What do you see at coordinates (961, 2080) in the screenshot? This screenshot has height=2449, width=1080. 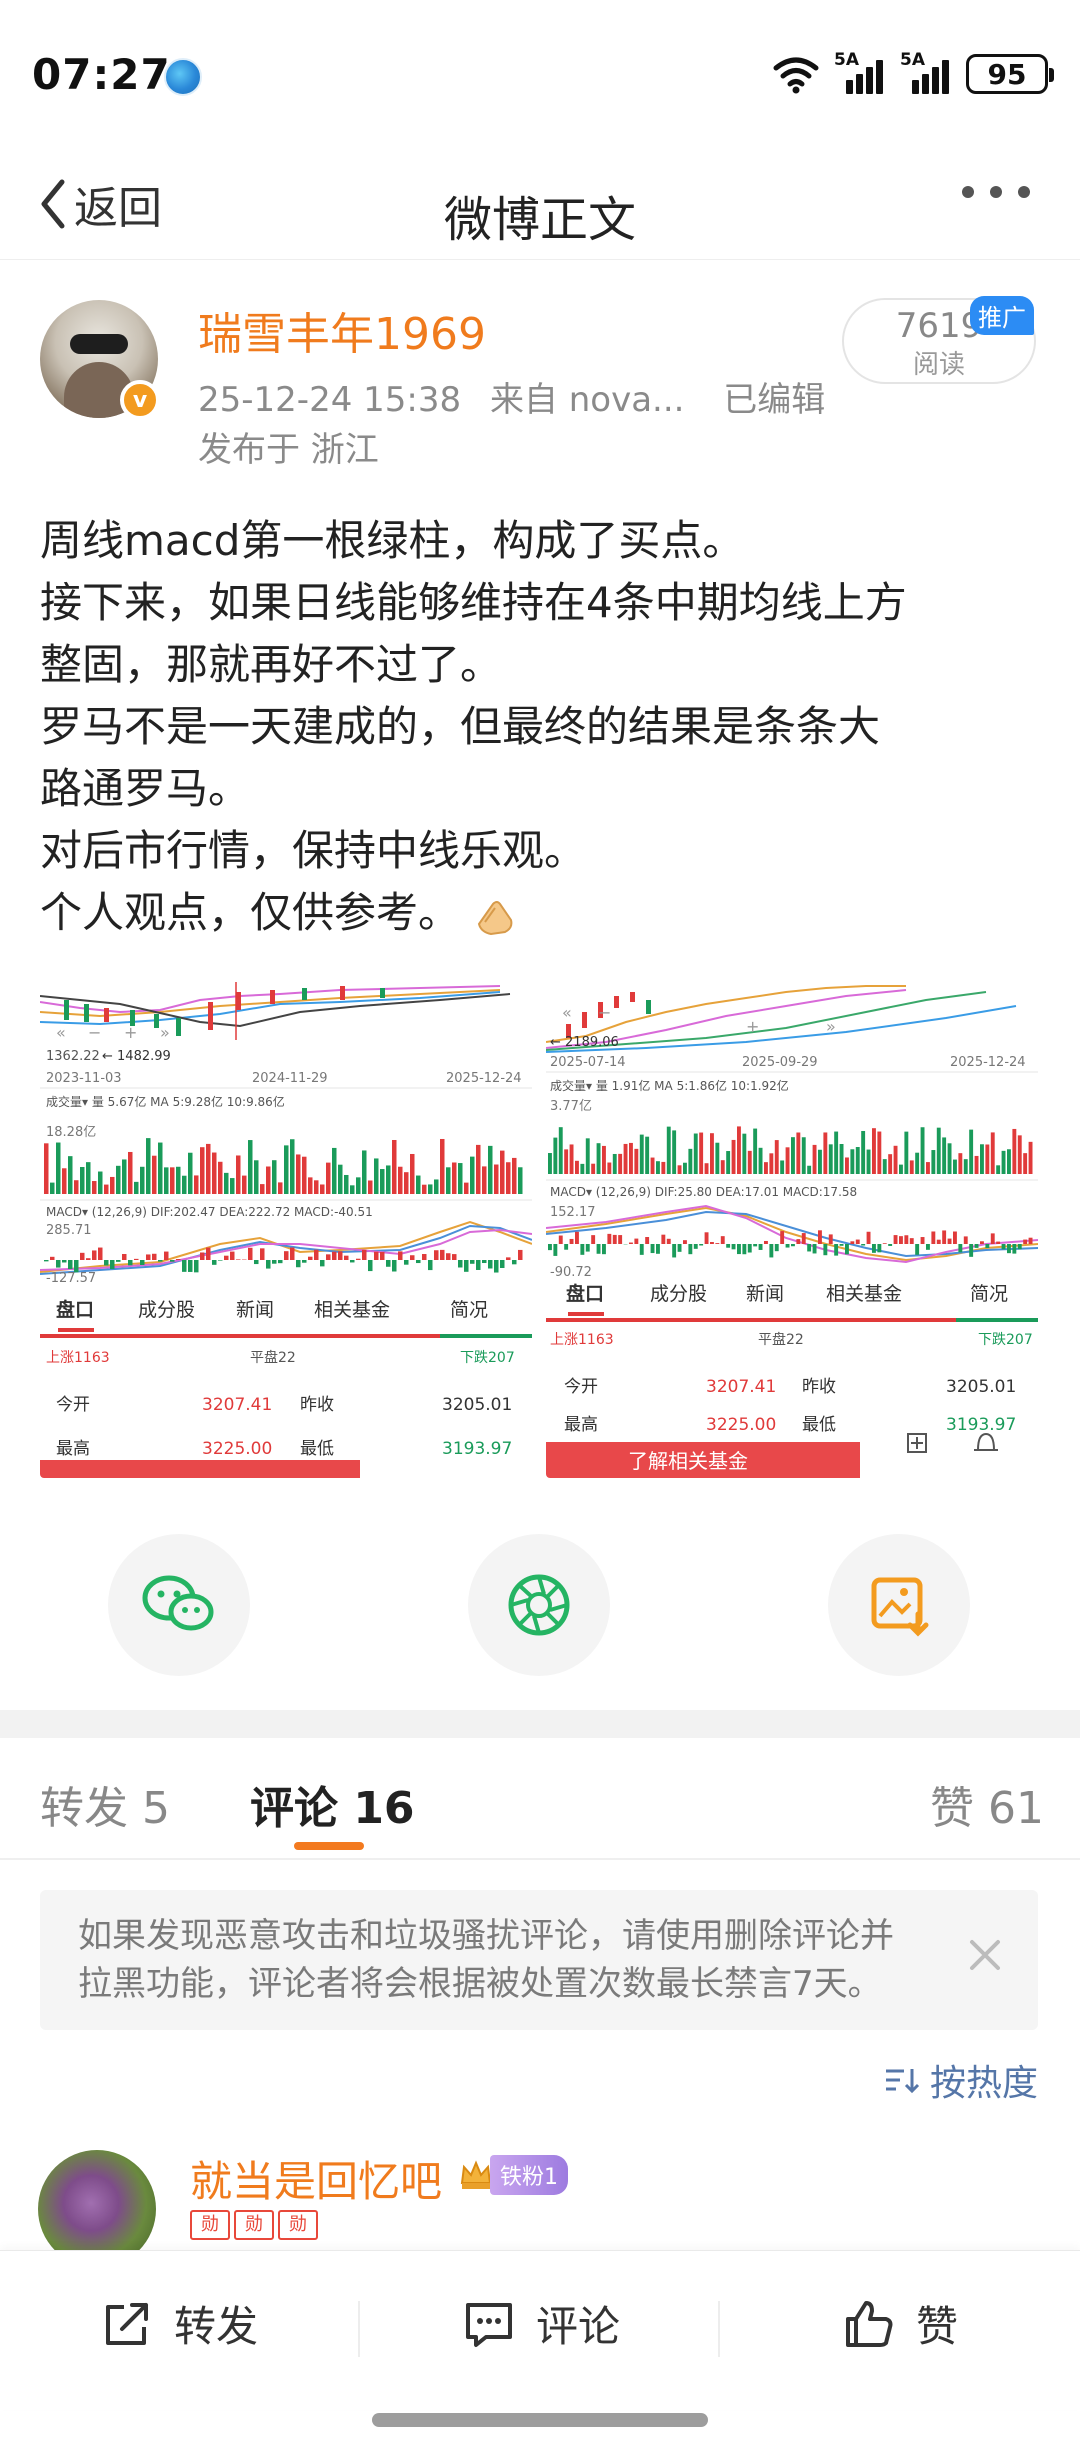 I see `sort-button: 按热度` at bounding box center [961, 2080].